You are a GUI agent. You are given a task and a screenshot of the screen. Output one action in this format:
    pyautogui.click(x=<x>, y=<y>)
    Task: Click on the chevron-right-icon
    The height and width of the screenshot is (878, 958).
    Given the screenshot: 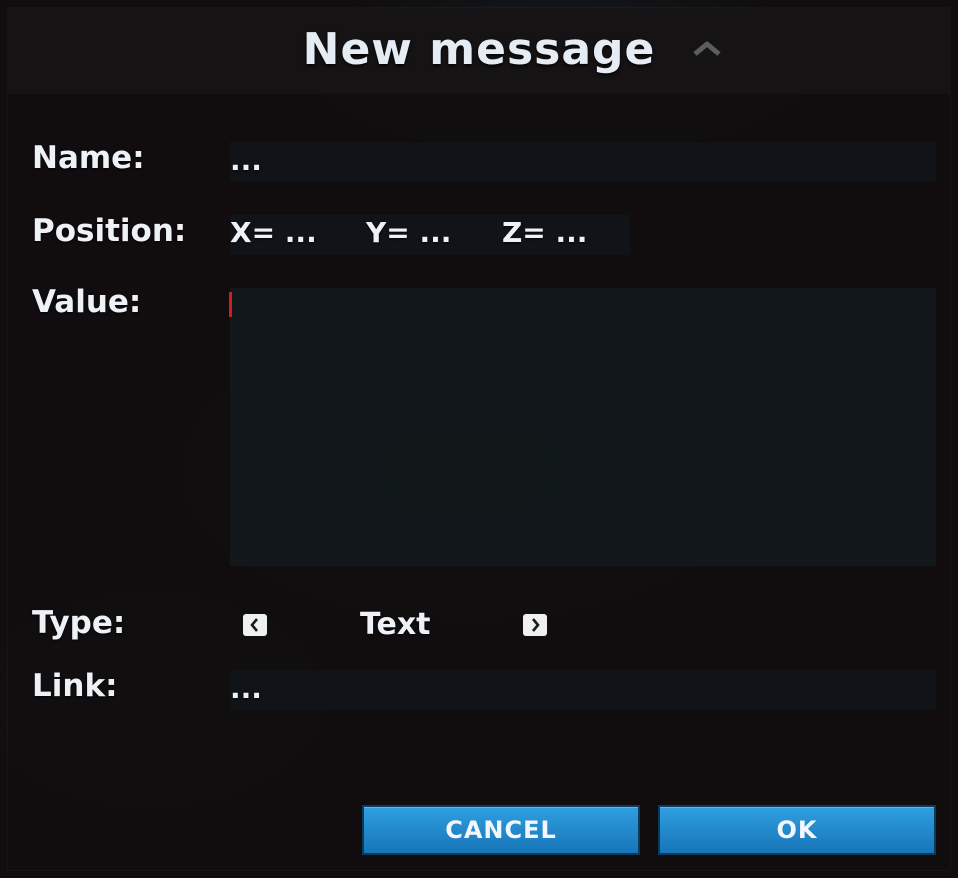 What is the action you would take?
    pyautogui.click(x=536, y=625)
    